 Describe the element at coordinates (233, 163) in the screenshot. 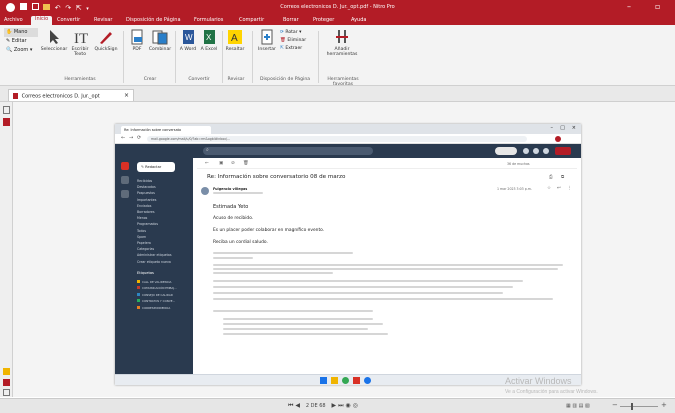

I see `report-icon: ⊘` at that location.